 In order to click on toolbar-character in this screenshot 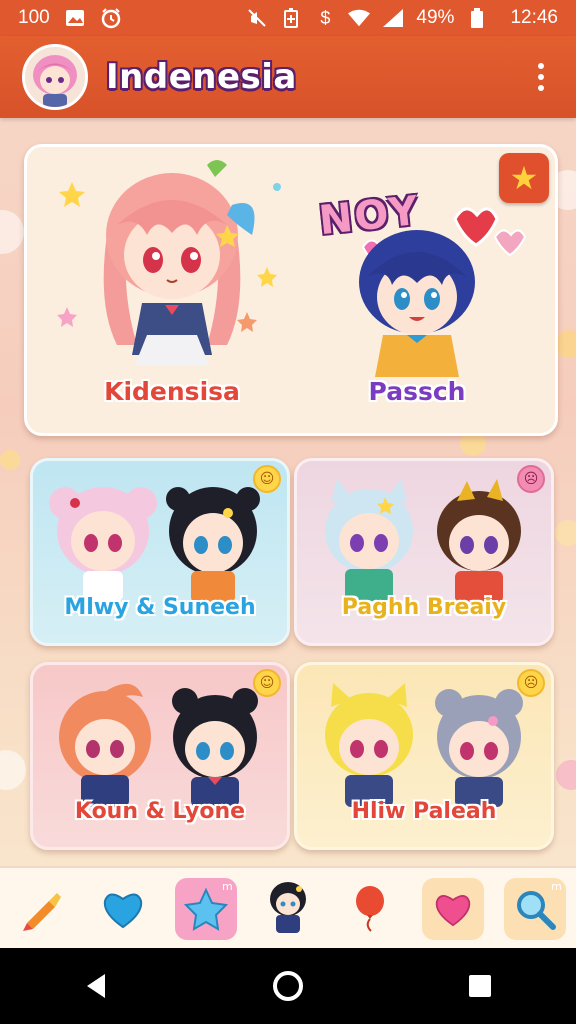, I will do `click(288, 909)`.